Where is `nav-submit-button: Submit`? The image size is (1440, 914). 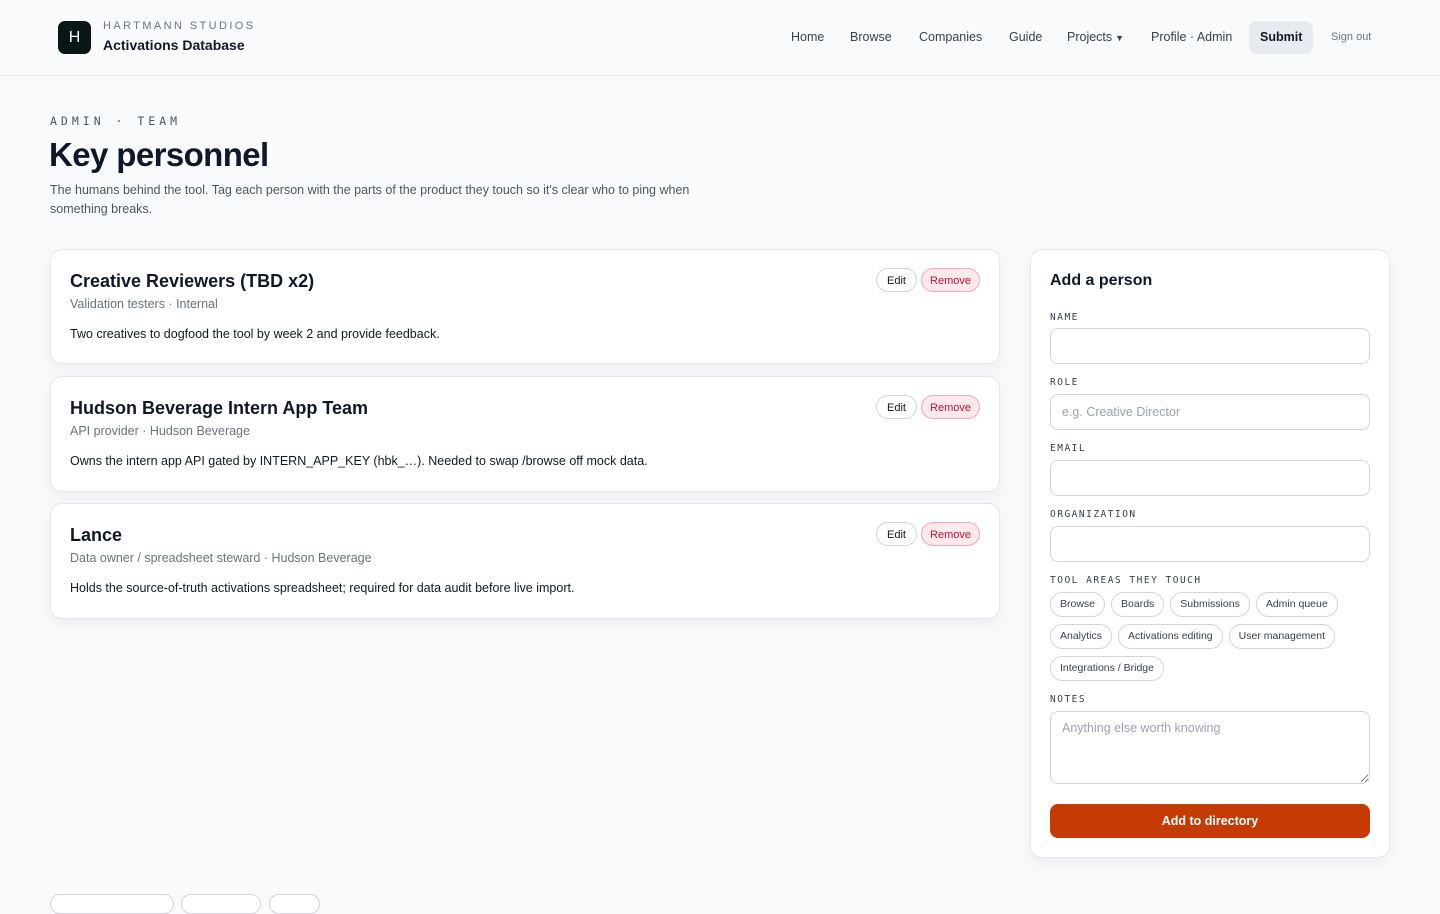 nav-submit-button: Submit is located at coordinates (1281, 37).